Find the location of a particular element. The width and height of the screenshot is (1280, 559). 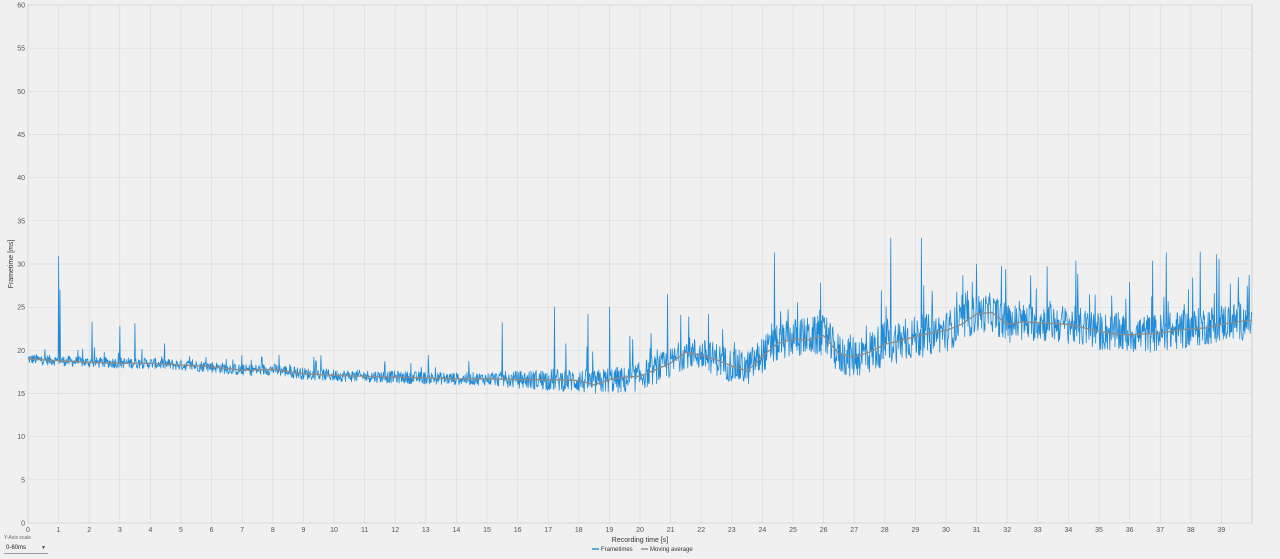

x-tick-label: 6 is located at coordinates (212, 530).